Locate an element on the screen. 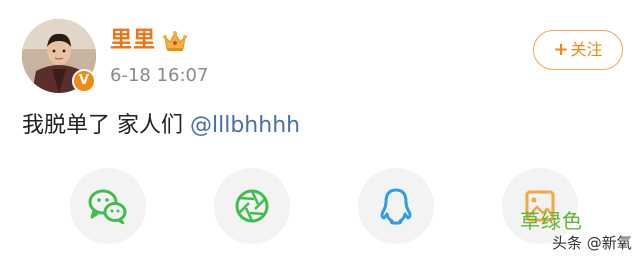 The width and height of the screenshot is (640, 258). follow-button: + 关注 is located at coordinates (578, 50).